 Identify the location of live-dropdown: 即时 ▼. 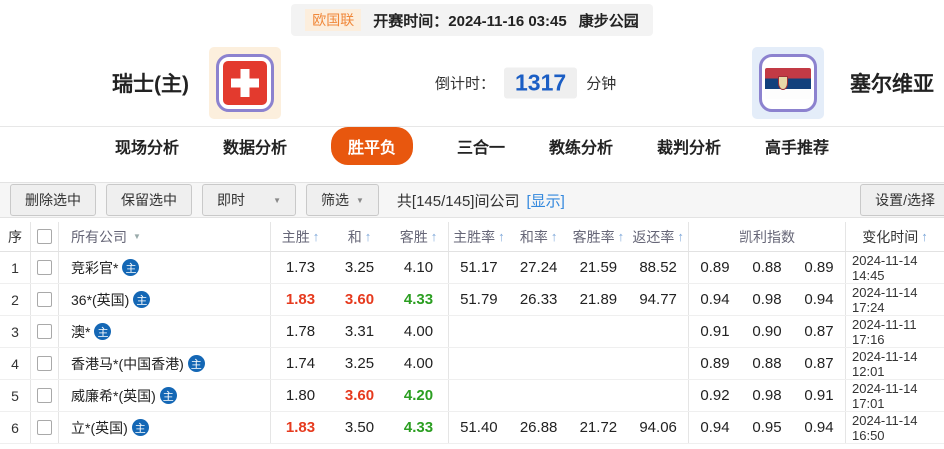
(249, 200).